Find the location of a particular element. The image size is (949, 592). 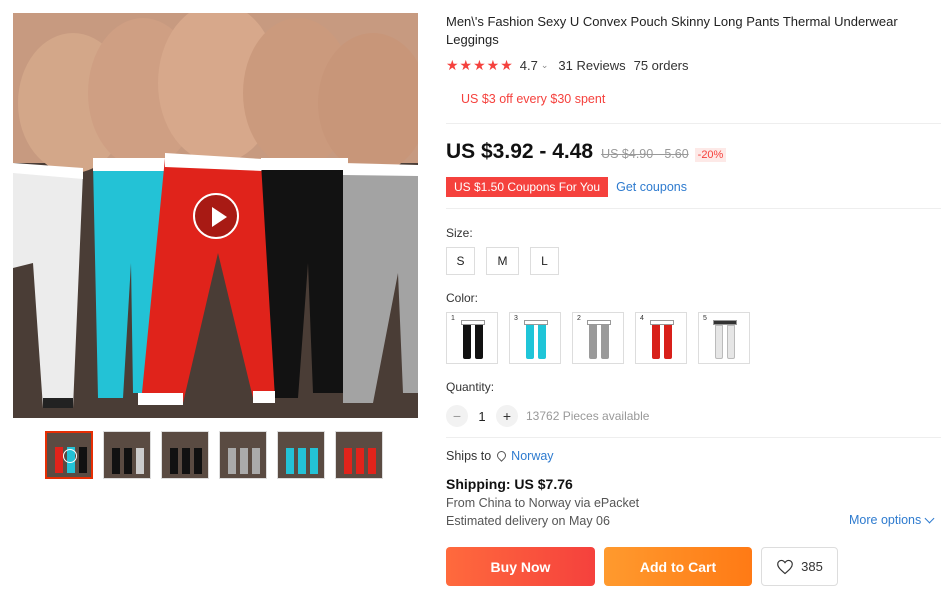

ships-to-label: Ships to is located at coordinates (469, 456).